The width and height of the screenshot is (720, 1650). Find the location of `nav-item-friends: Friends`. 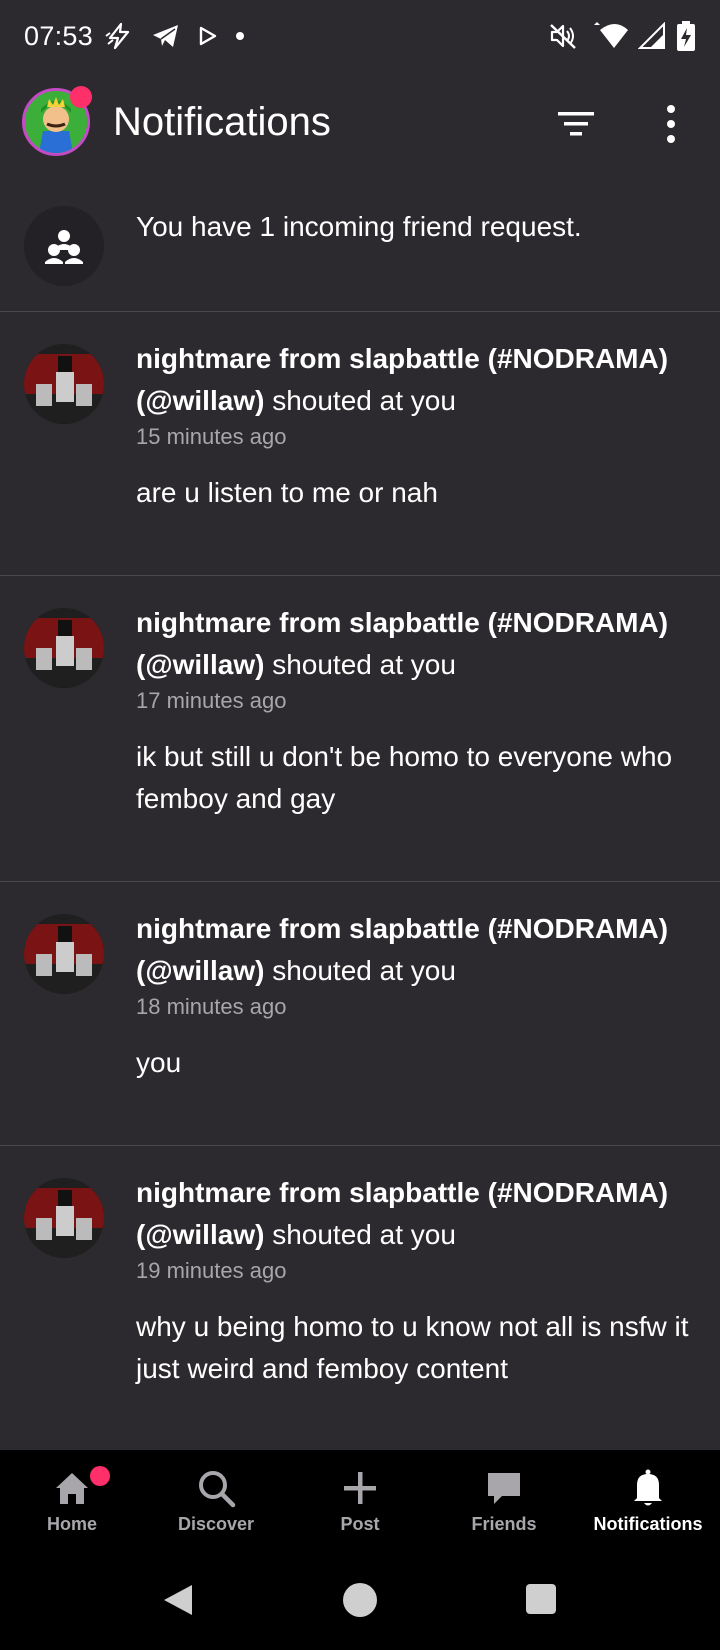

nav-item-friends: Friends is located at coordinates (504, 1502).